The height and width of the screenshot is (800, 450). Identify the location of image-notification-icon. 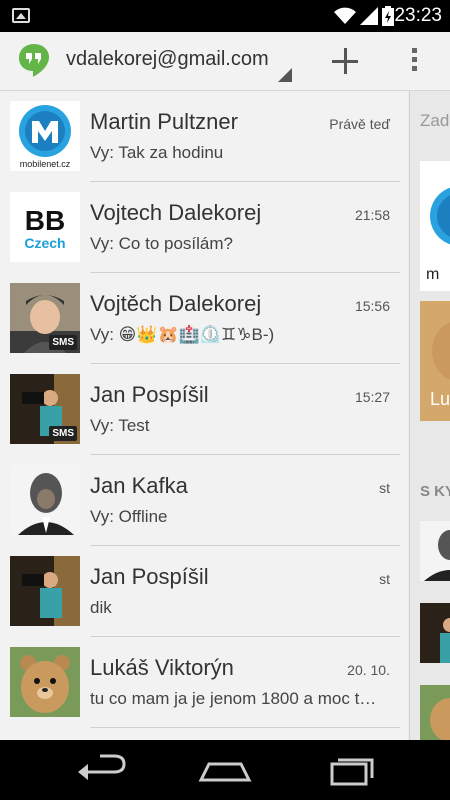
(21, 15).